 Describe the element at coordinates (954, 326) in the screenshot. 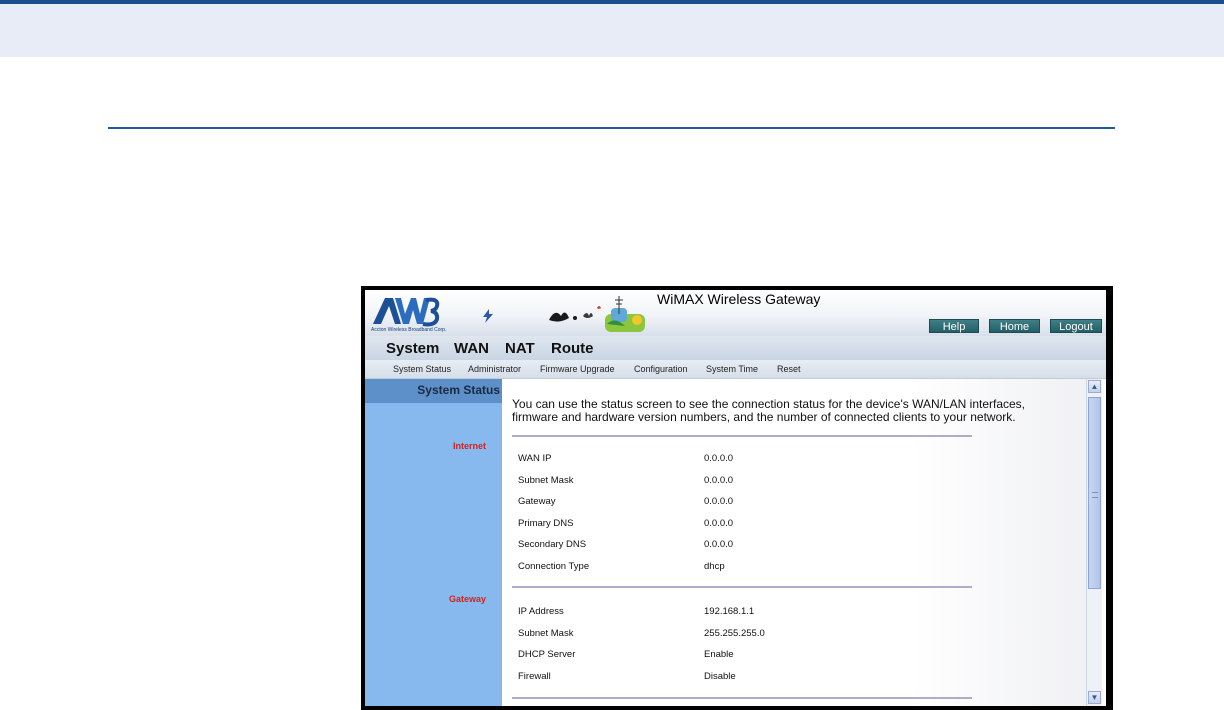

I see `help-button: Help` at that location.